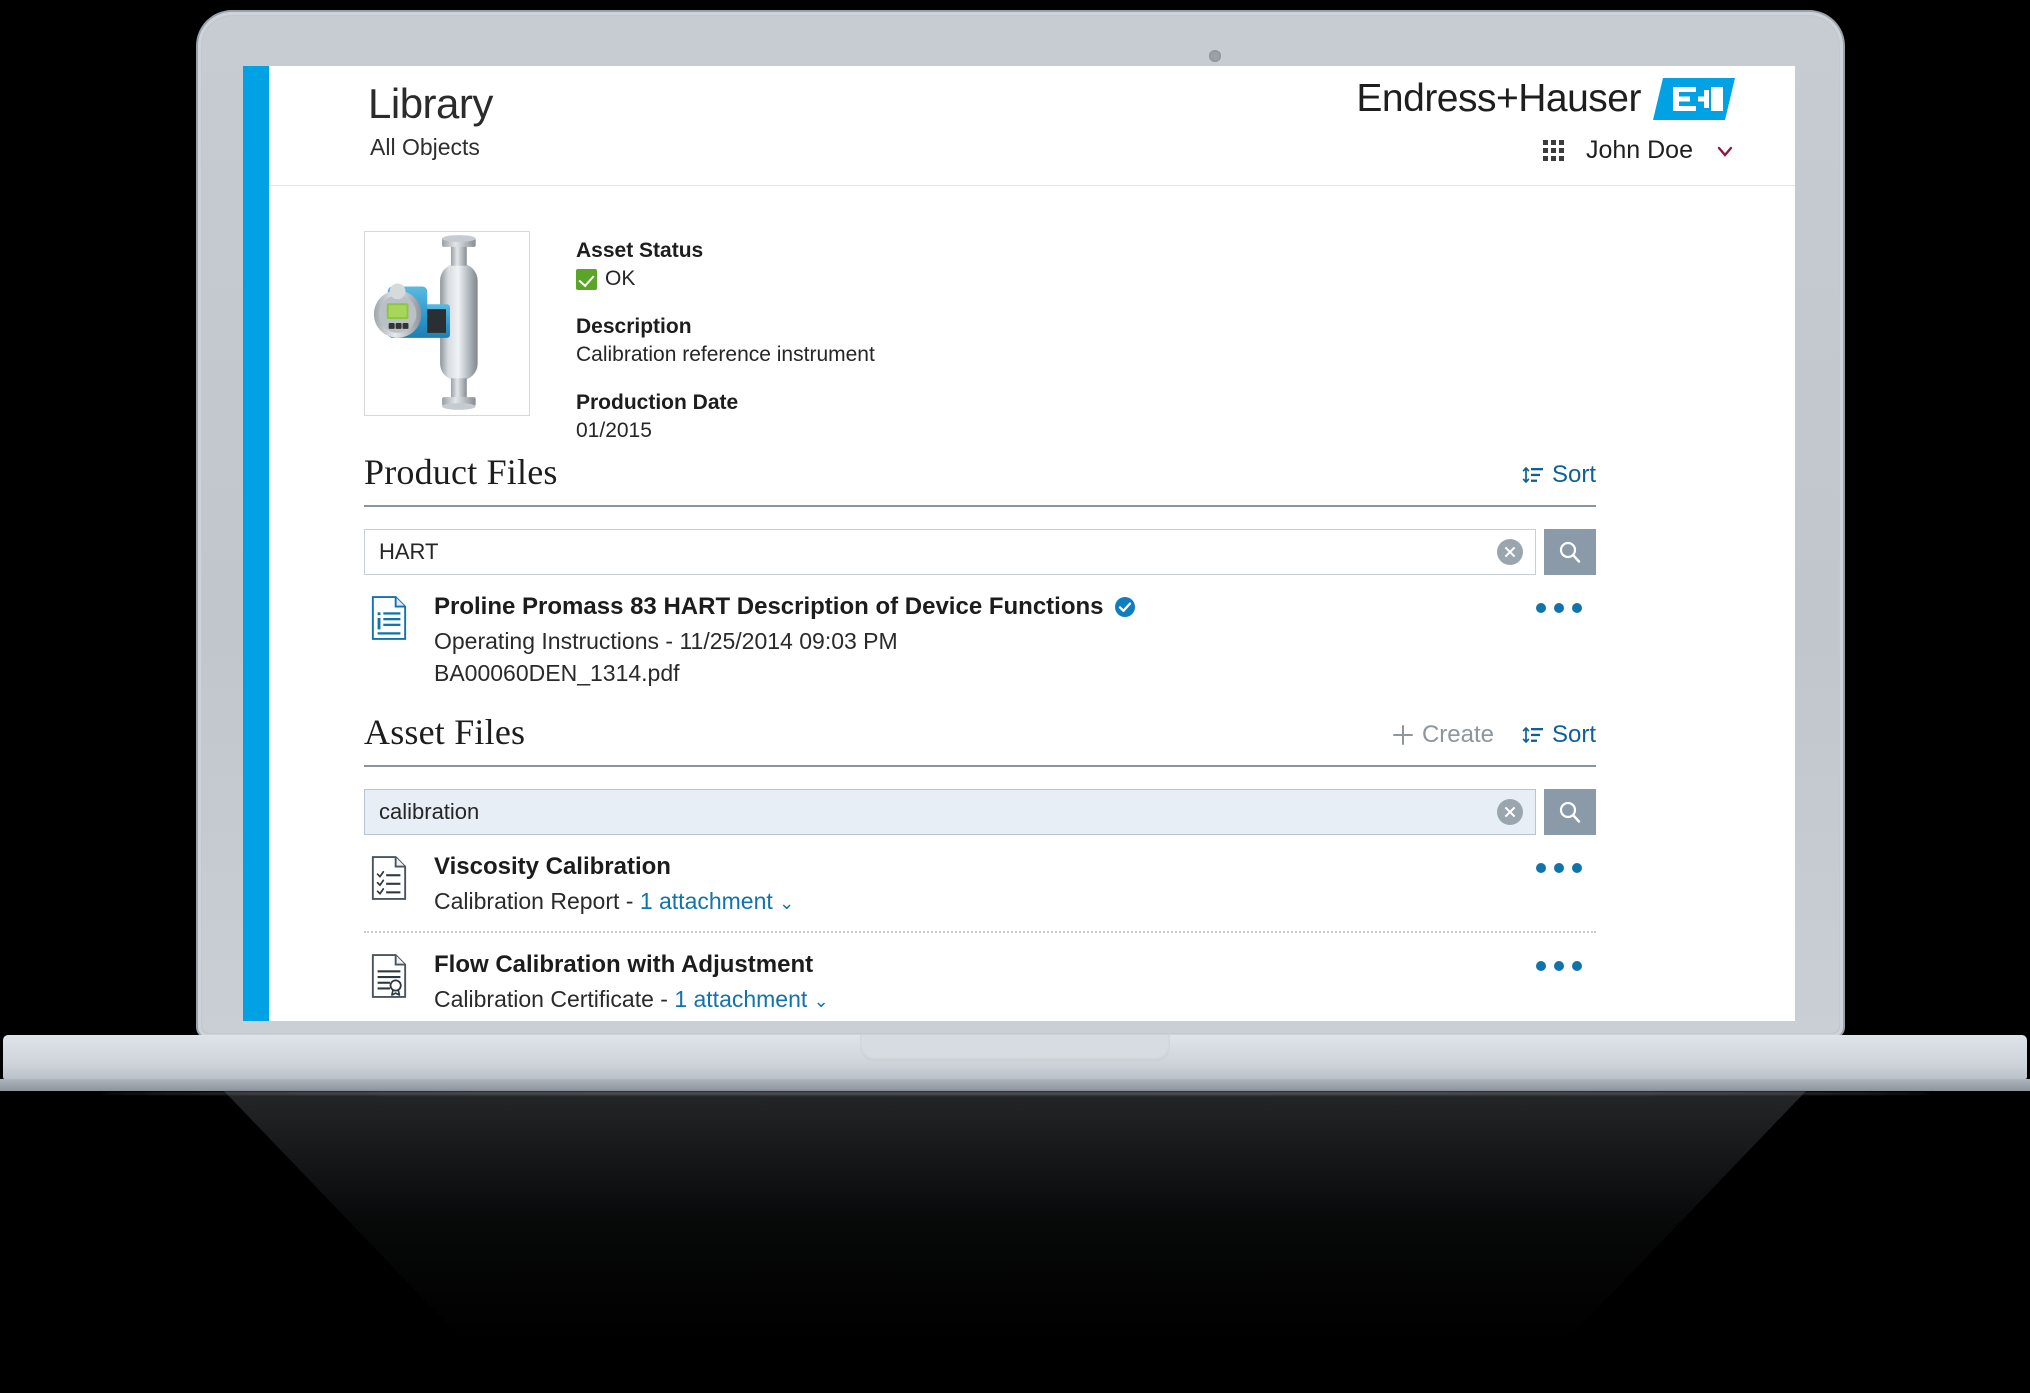  Describe the element at coordinates (1498, 98) in the screenshot. I see `brand-name: Endress+Hauser` at that location.